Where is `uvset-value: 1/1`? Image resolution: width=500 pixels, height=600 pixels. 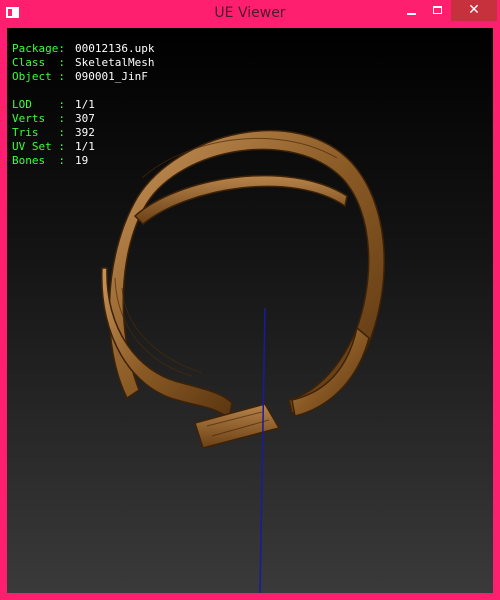 uvset-value: 1/1 is located at coordinates (85, 146).